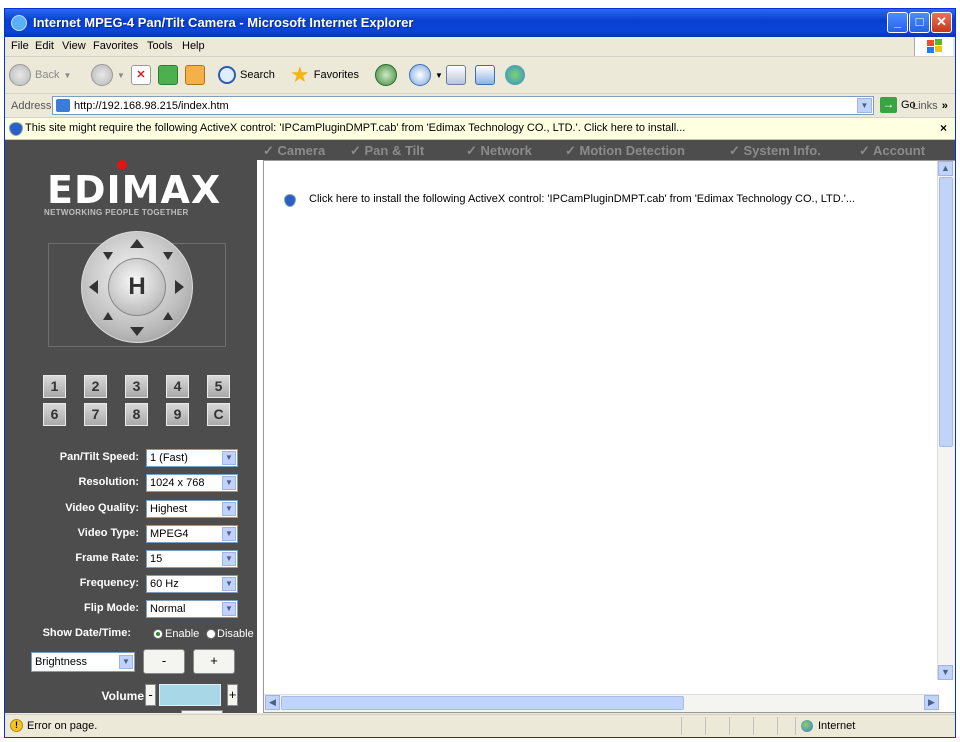 This screenshot has width=960, height=742. What do you see at coordinates (931, 702) in the screenshot?
I see `scroll-right-icon: ▶` at bounding box center [931, 702].